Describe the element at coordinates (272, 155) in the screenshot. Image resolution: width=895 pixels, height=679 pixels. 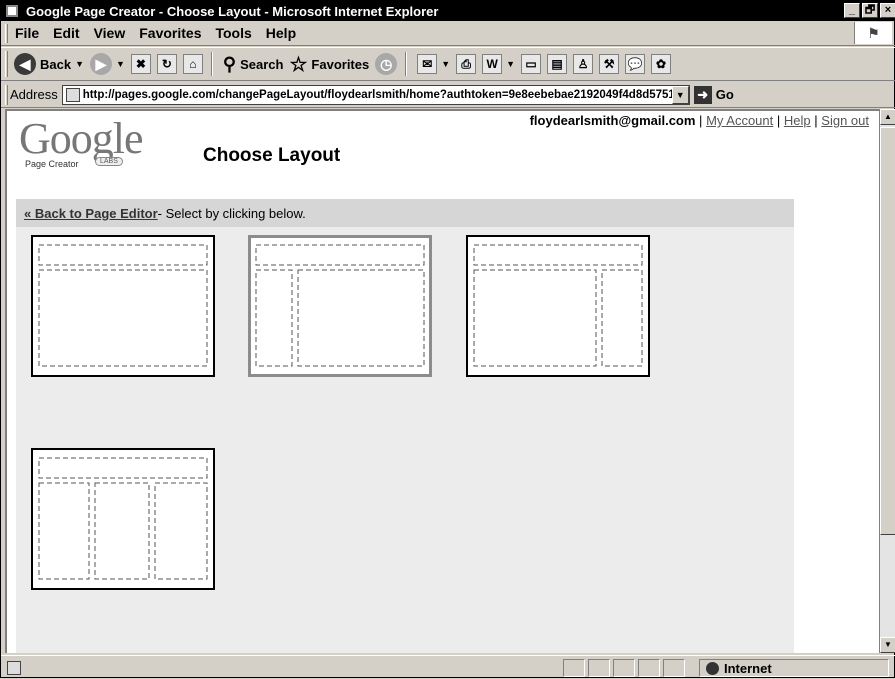
I see `page-title: Choose Layout` at that location.